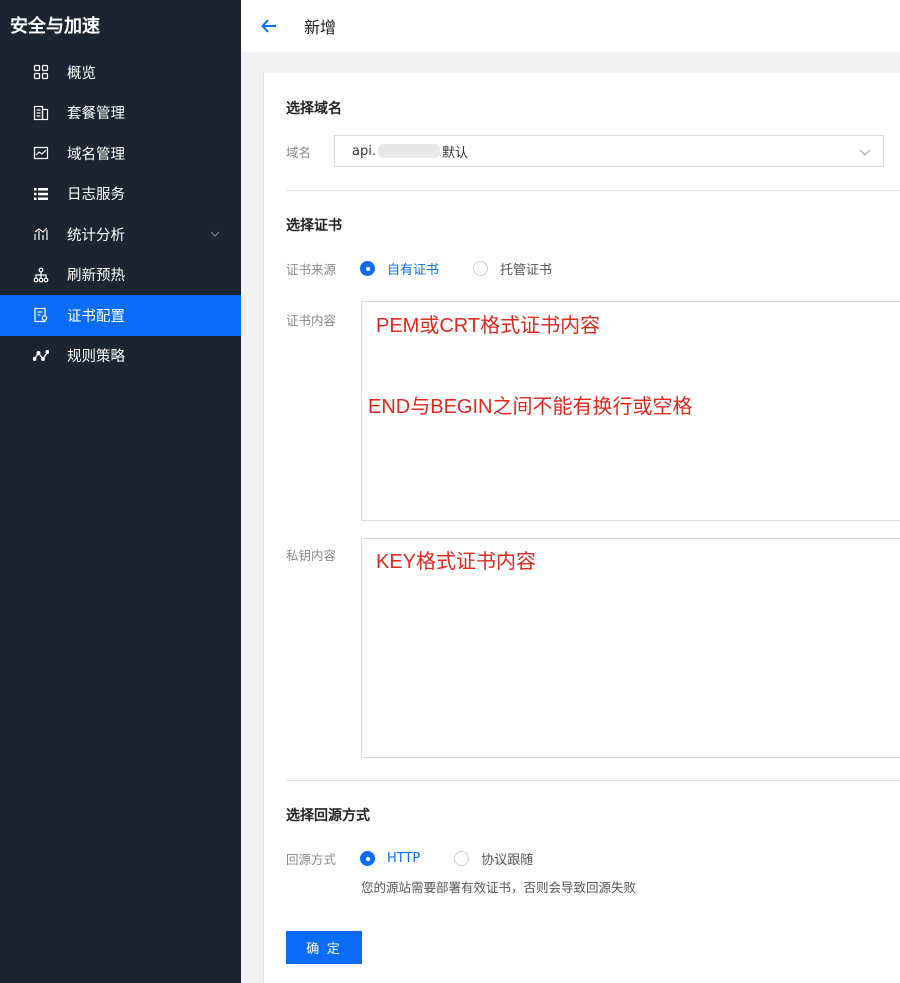  Describe the element at coordinates (311, 859) in the screenshot. I see `origin-method-label: 回源方式` at that location.